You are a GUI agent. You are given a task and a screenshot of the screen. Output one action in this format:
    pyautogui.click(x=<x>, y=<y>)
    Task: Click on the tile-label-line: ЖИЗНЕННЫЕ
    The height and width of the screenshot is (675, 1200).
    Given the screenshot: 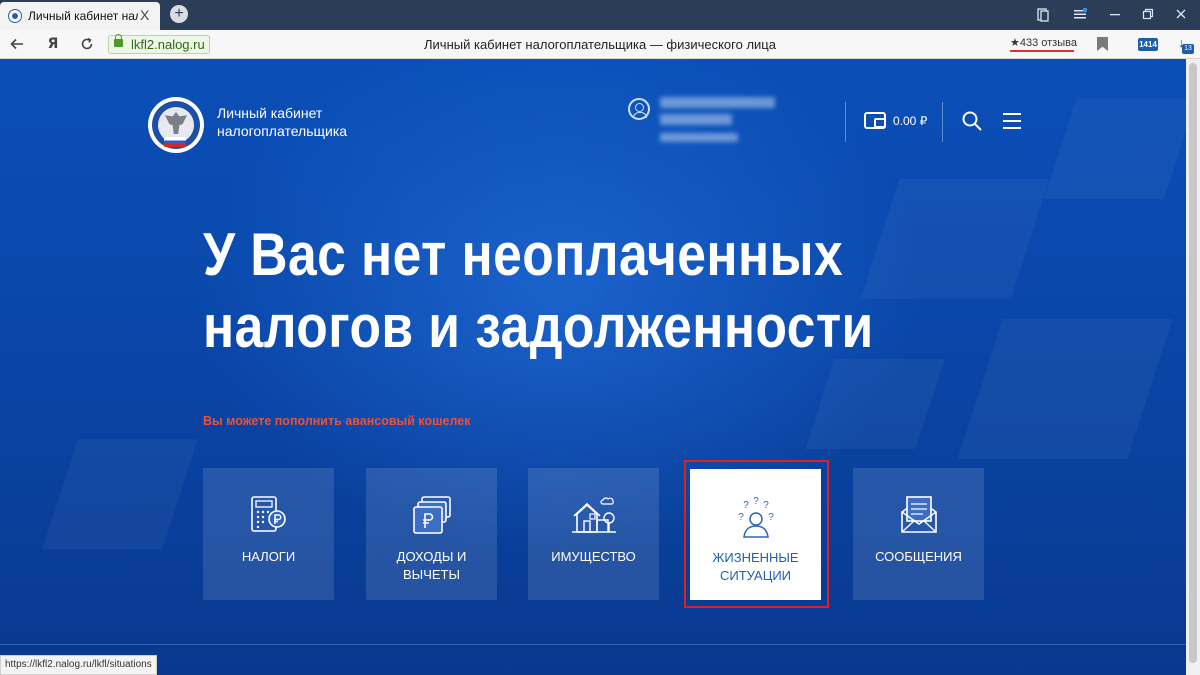 What is the action you would take?
    pyautogui.click(x=755, y=557)
    